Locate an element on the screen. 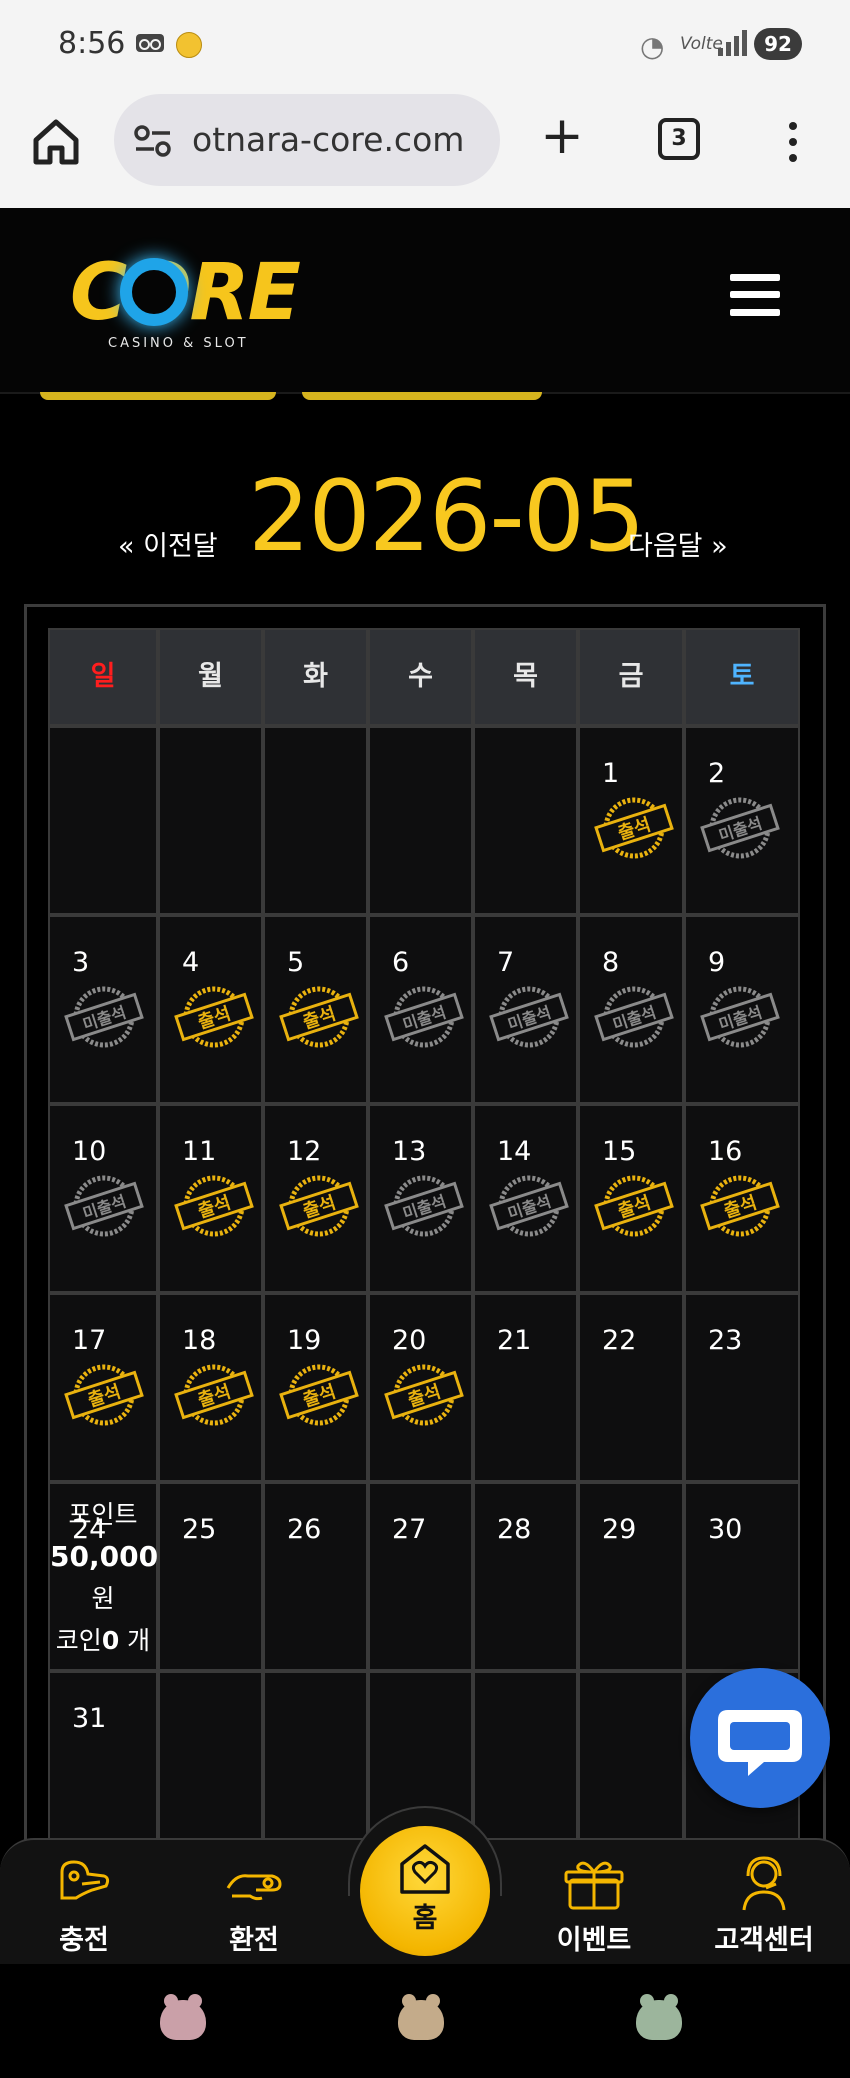 This screenshot has width=850, height=2078. calendar-day-cell: 7 미출석 is located at coordinates (525, 1009).